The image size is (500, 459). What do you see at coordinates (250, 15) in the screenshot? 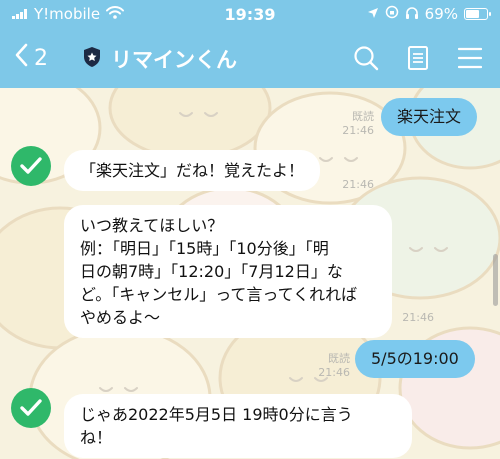
I see `status-bar: Y!mobile 19:39 69%` at bounding box center [250, 15].